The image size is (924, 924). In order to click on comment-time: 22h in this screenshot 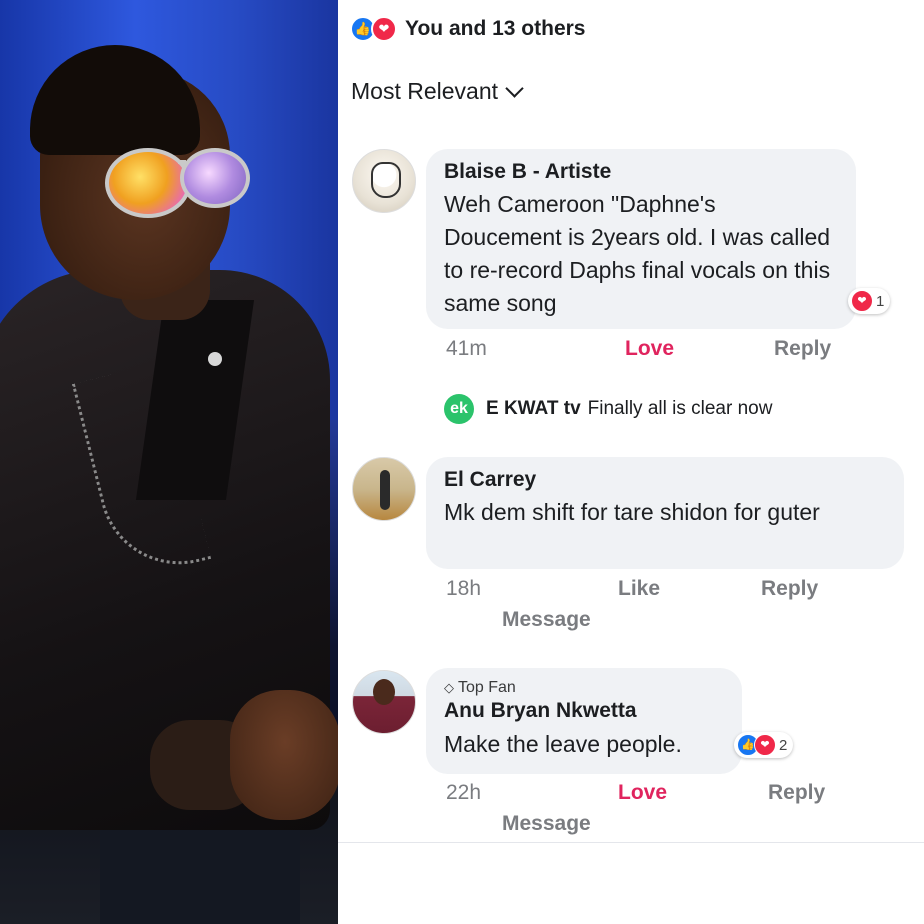, I will do `click(463, 793)`.